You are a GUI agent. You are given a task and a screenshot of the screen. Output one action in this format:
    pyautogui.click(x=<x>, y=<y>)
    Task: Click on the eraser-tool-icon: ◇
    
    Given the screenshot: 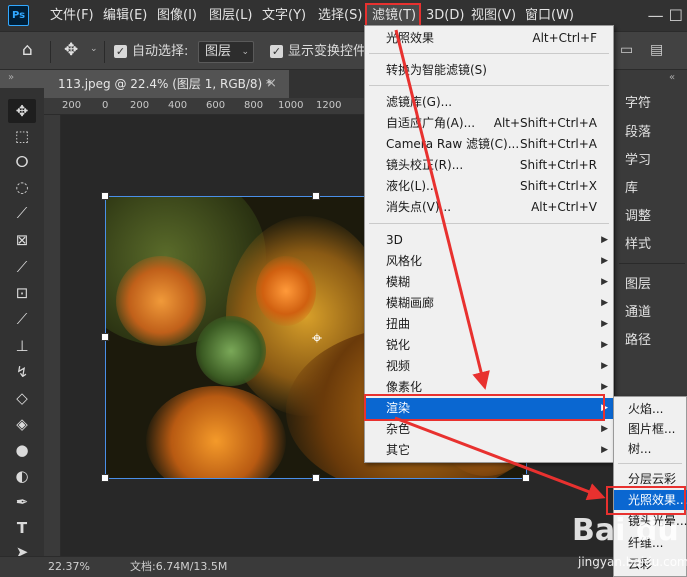 What is the action you would take?
    pyautogui.click(x=22, y=398)
    